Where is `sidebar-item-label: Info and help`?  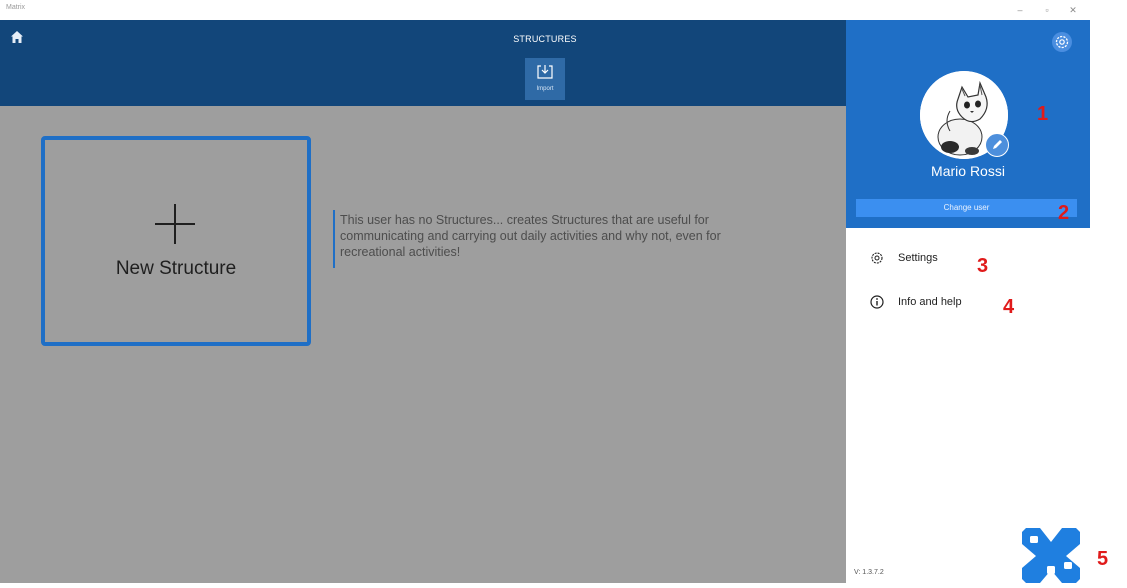 sidebar-item-label: Info and help is located at coordinates (930, 302).